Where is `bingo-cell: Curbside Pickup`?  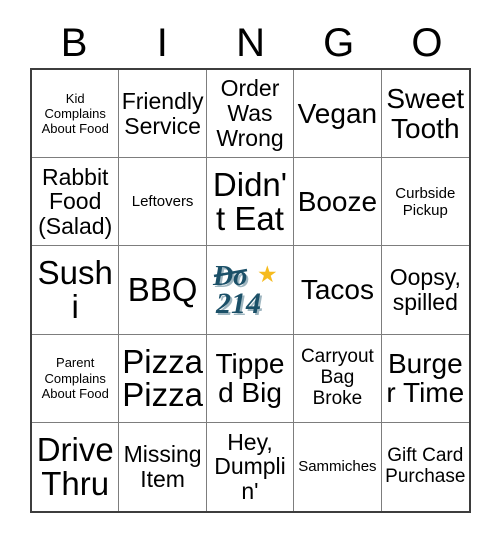
bingo-cell: Curbside Pickup is located at coordinates (425, 202).